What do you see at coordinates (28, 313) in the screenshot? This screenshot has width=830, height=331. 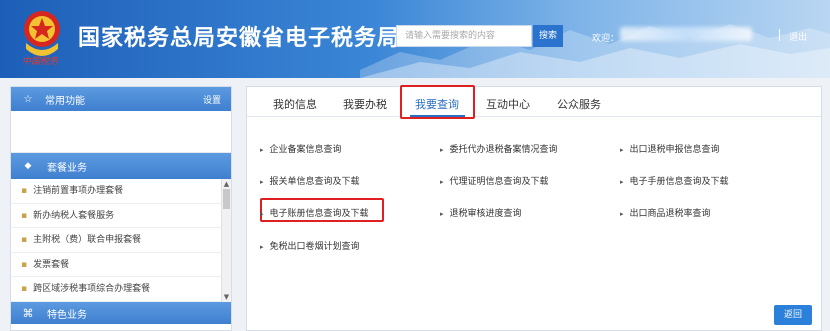 I see `grid-icon: ⌘` at bounding box center [28, 313].